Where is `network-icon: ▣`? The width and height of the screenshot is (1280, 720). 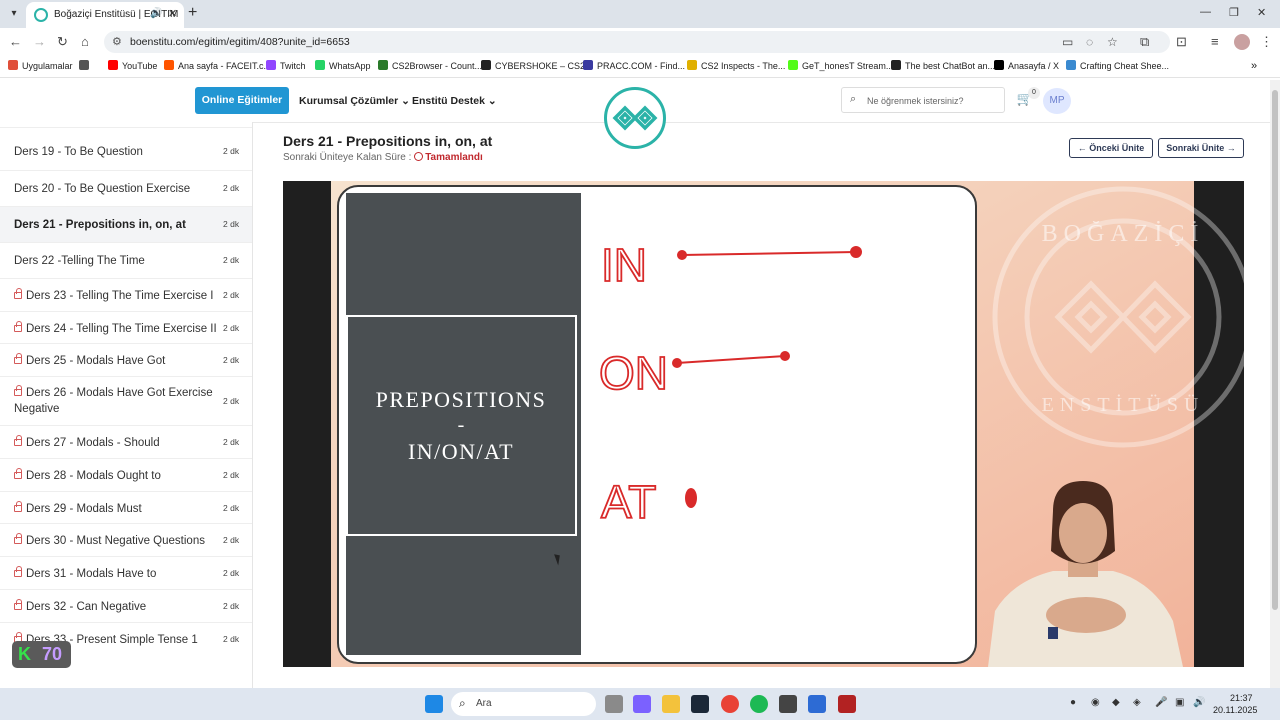
network-icon: ▣ is located at coordinates (1179, 702).